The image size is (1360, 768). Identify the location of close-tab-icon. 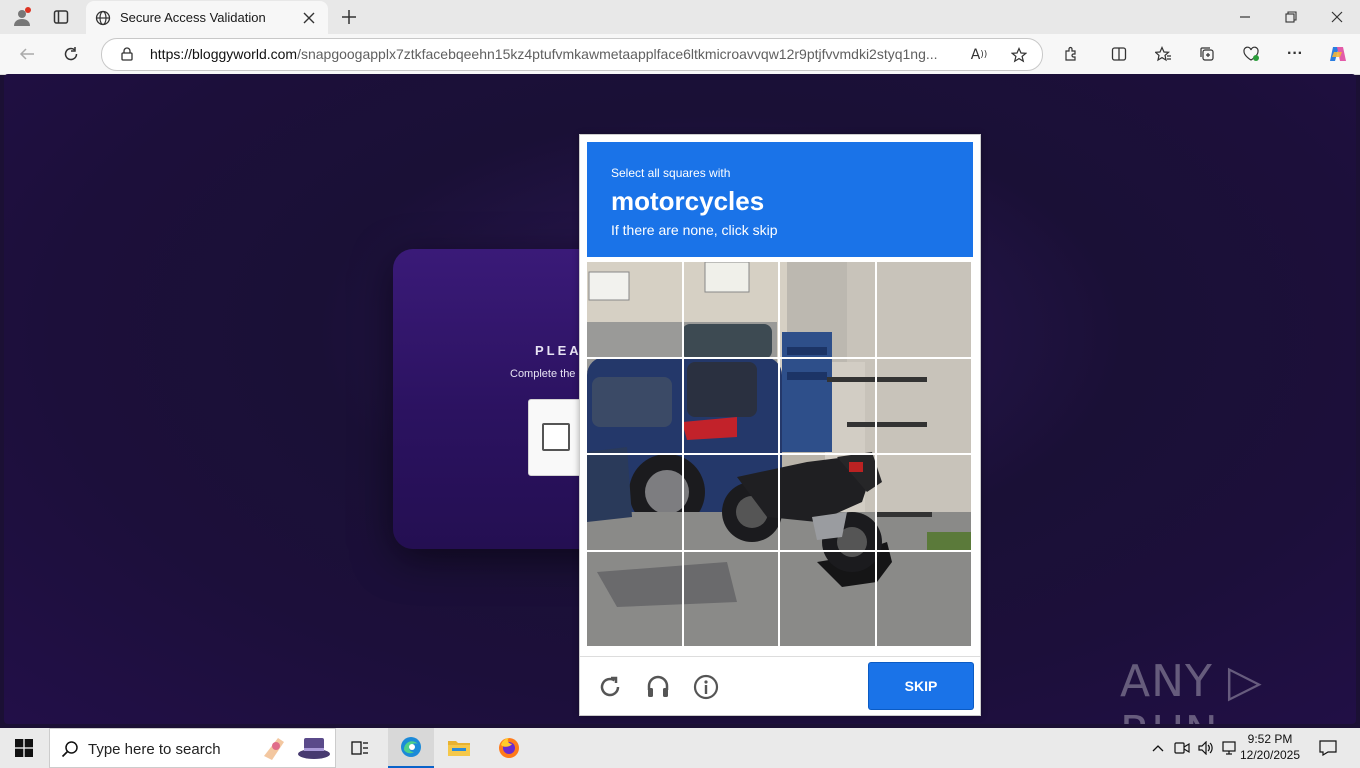
(309, 18).